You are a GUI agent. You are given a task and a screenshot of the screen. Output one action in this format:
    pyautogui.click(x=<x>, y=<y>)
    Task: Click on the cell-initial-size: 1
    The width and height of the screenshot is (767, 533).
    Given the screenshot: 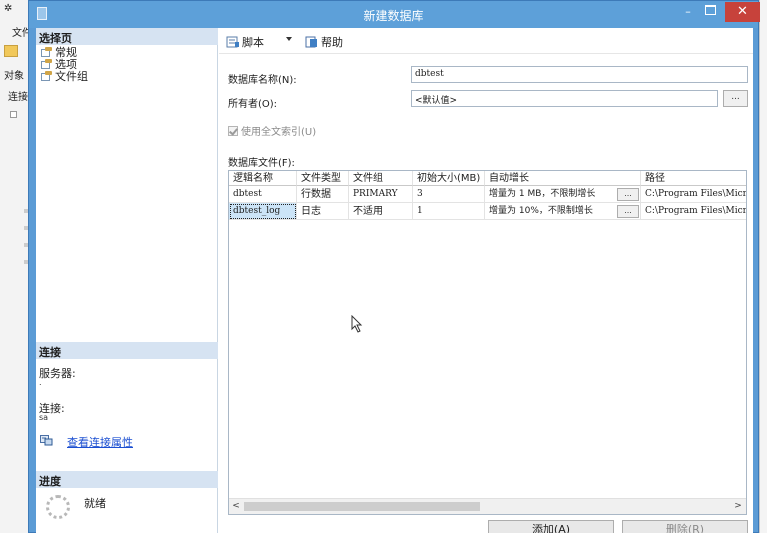 What is the action you would take?
    pyautogui.click(x=449, y=211)
    